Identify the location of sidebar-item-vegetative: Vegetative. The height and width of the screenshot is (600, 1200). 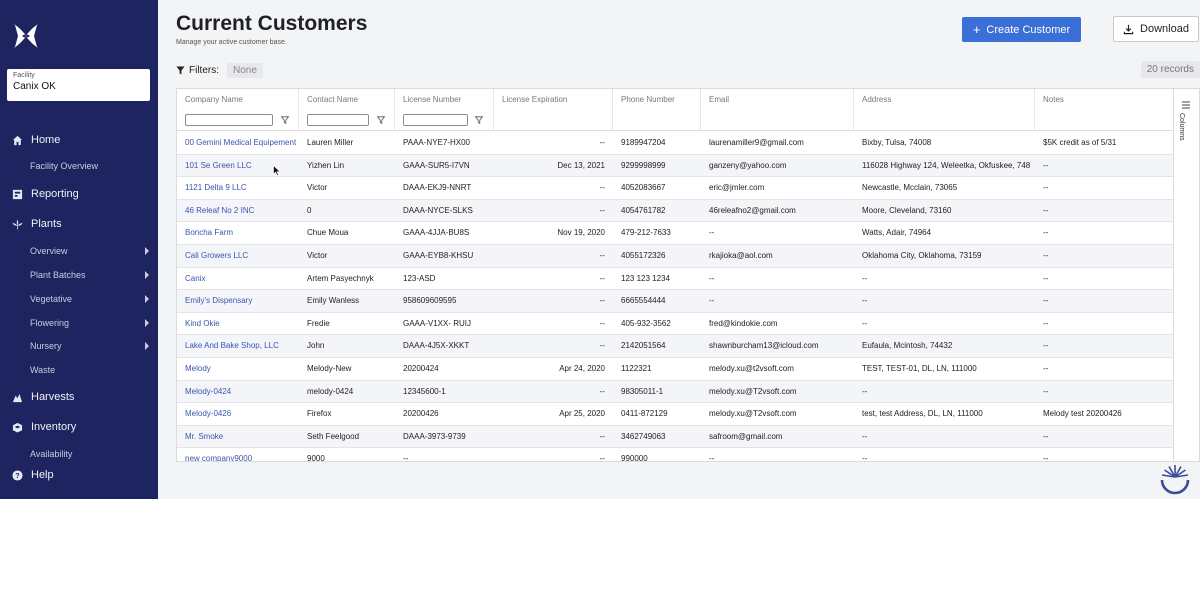
(79, 299).